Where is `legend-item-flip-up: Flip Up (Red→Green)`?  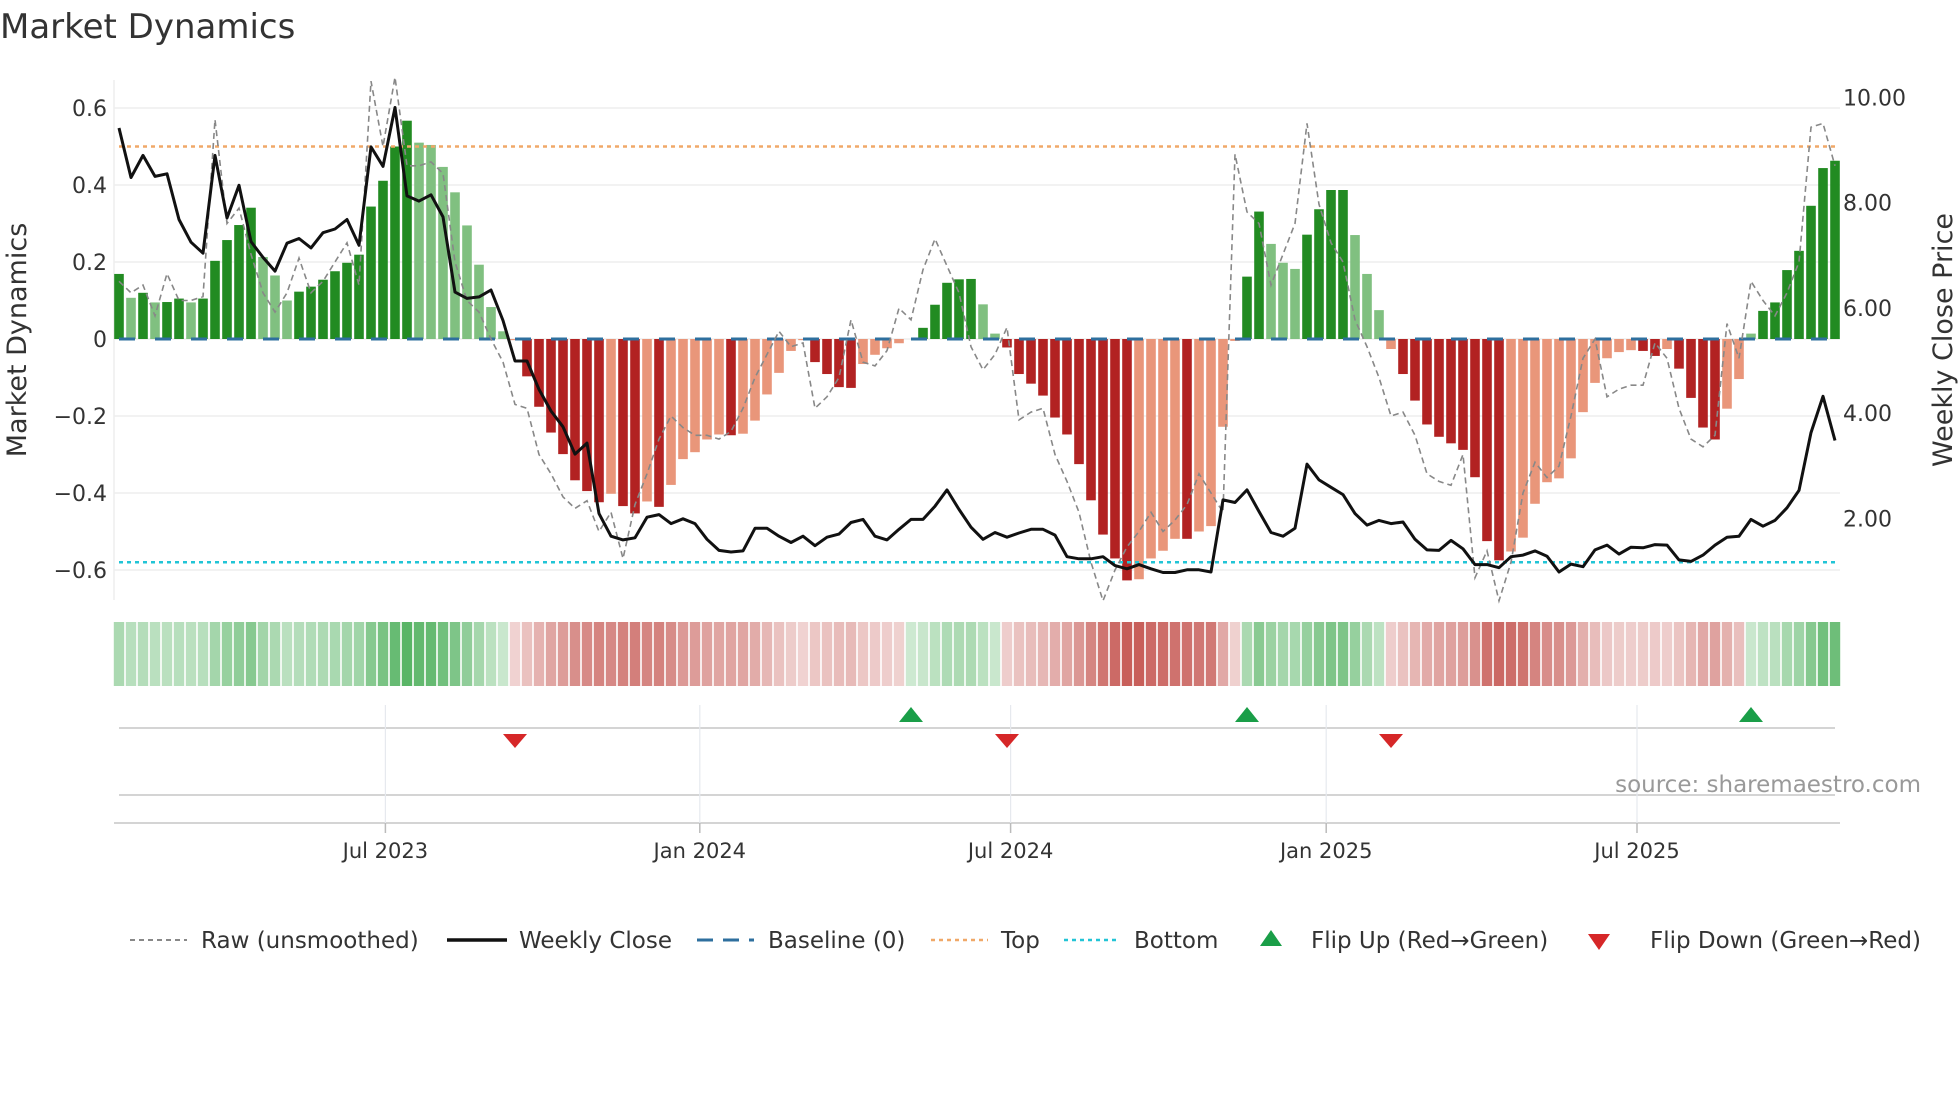 legend-item-flip-up: Flip Up (Red→Green) is located at coordinates (1404, 941).